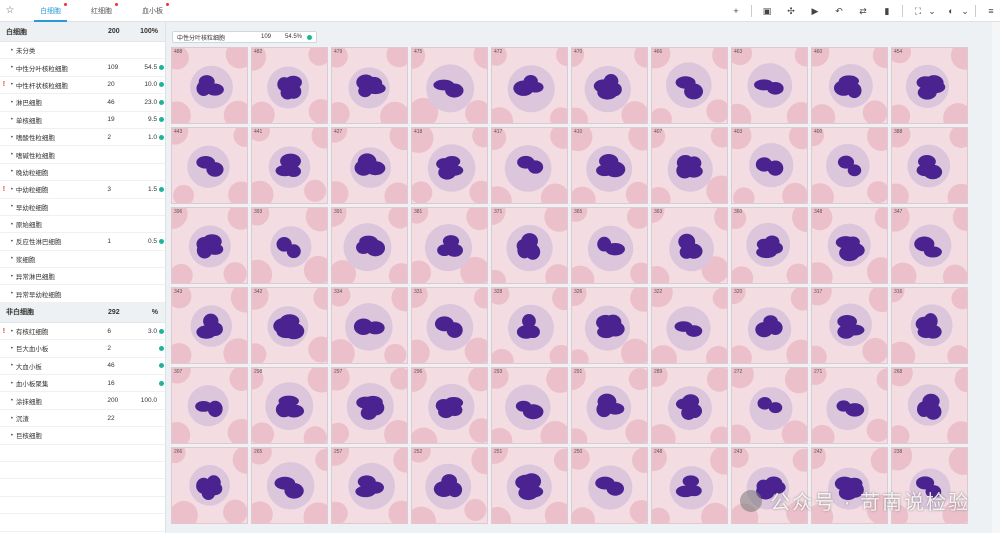 Image resolution: width=1000 pixels, height=533 pixels. What do you see at coordinates (849, 245) in the screenshot?
I see `cell-thumbnail: 348` at bounding box center [849, 245].